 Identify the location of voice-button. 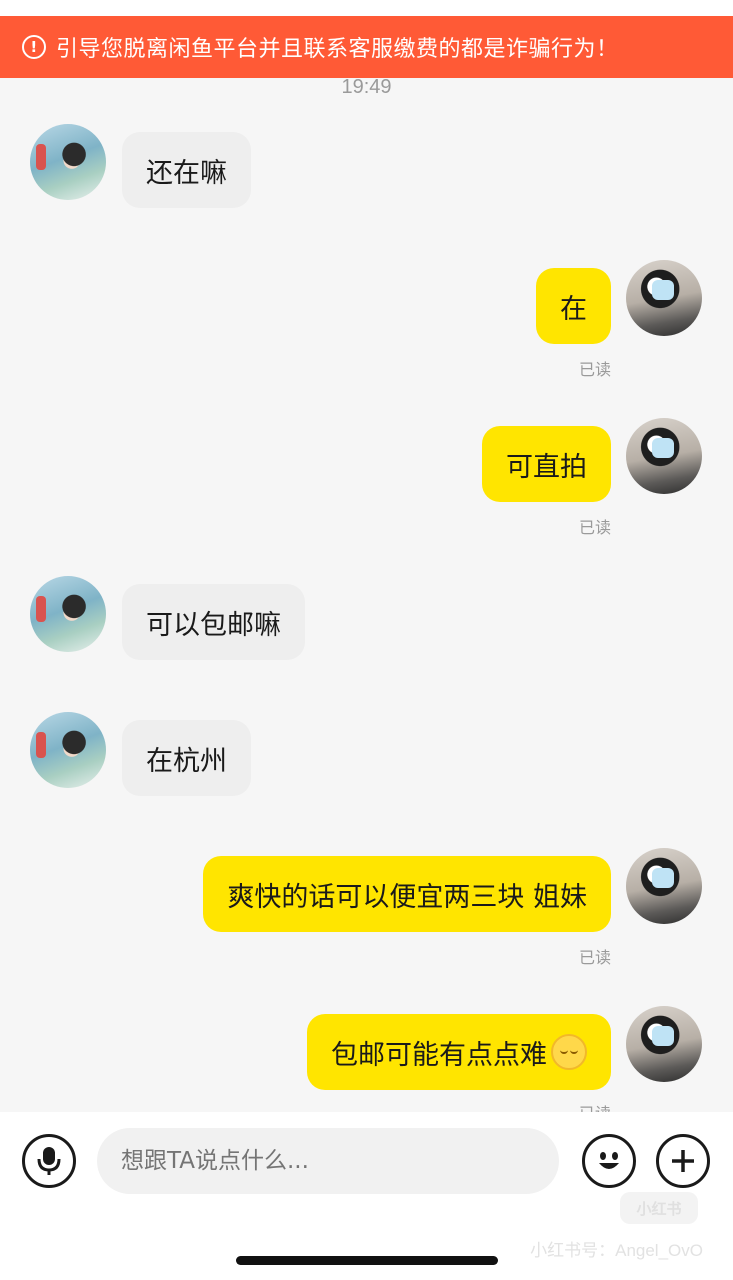
(49, 1161).